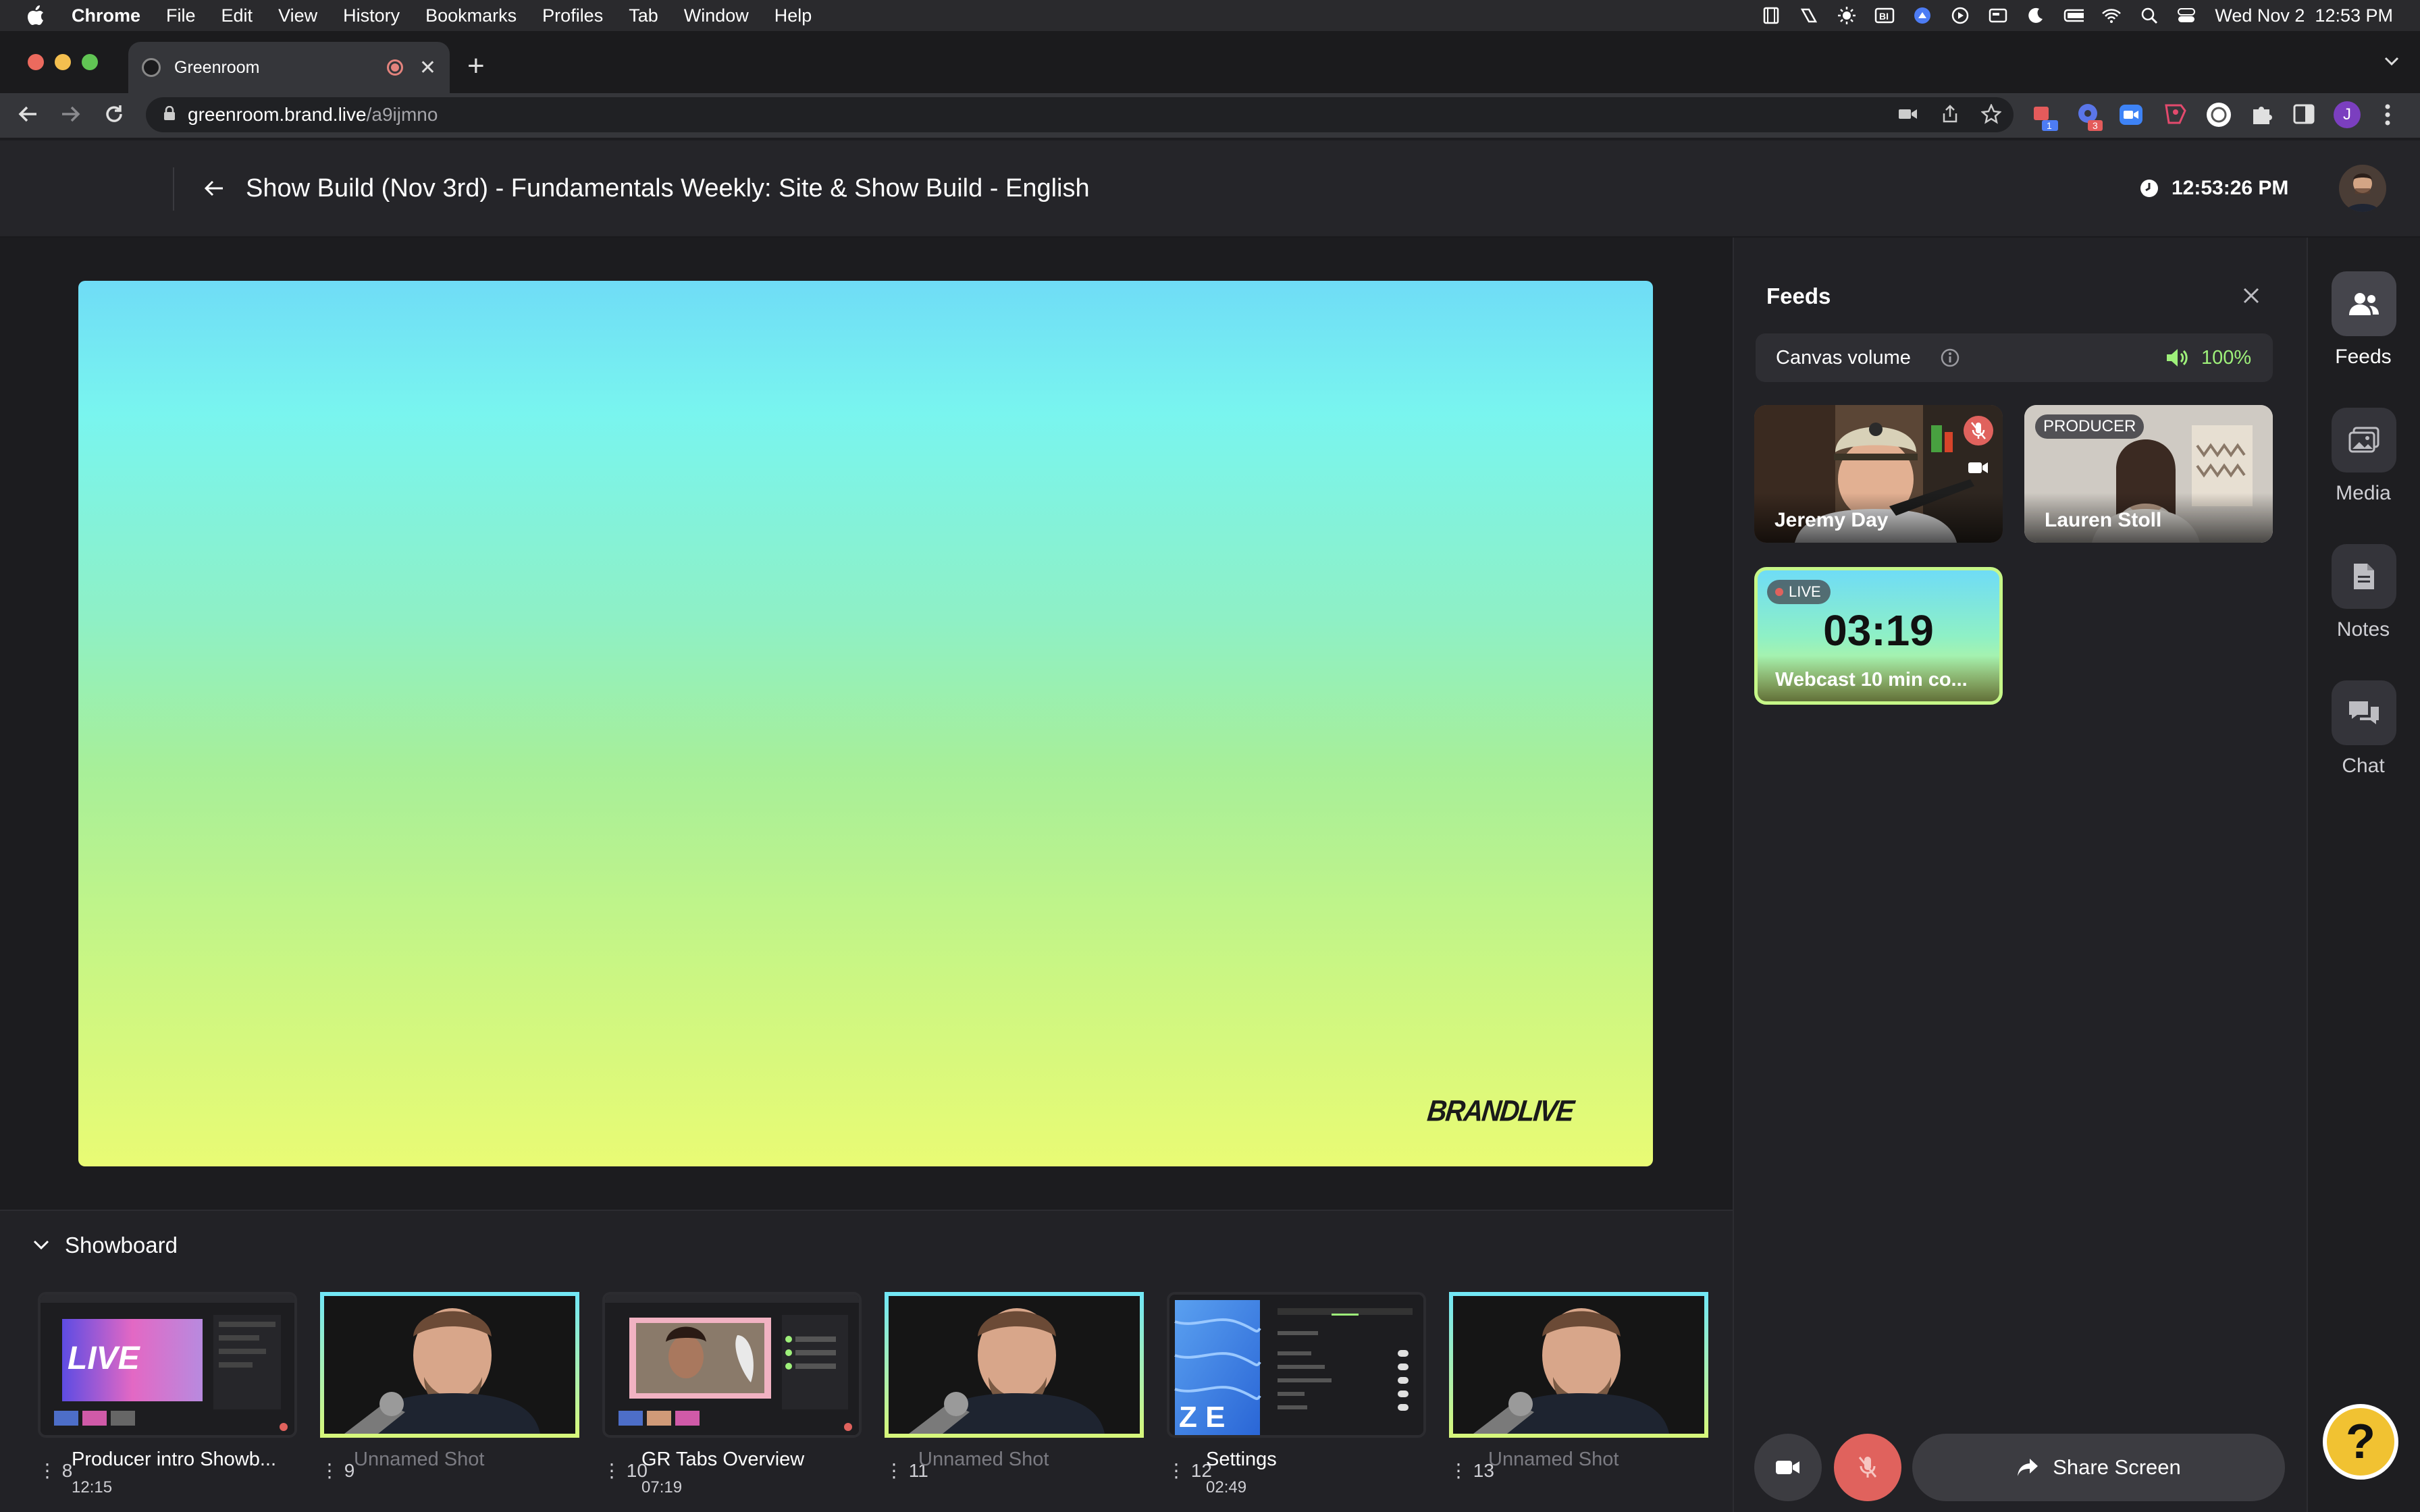  I want to click on wifi-icon, so click(2111, 15).